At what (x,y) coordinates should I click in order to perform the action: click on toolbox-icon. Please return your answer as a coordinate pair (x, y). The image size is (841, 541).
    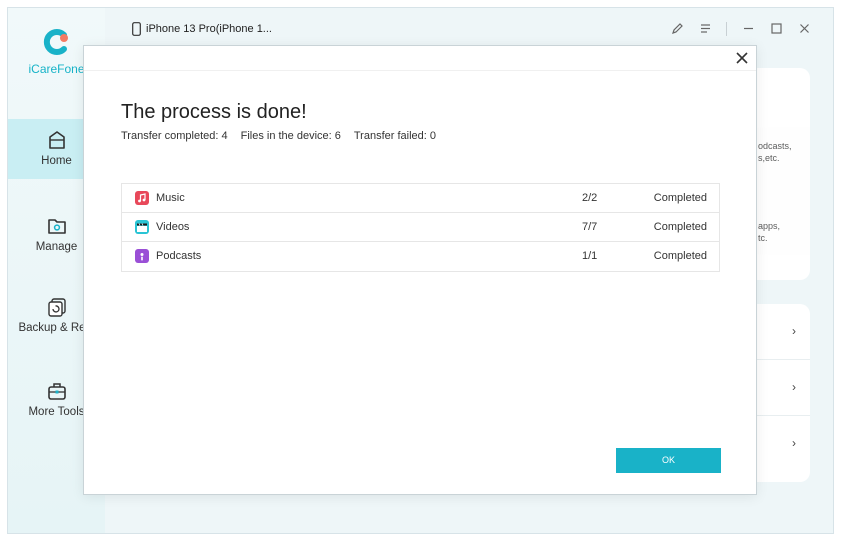
    Looking at the image, I should click on (56, 391).